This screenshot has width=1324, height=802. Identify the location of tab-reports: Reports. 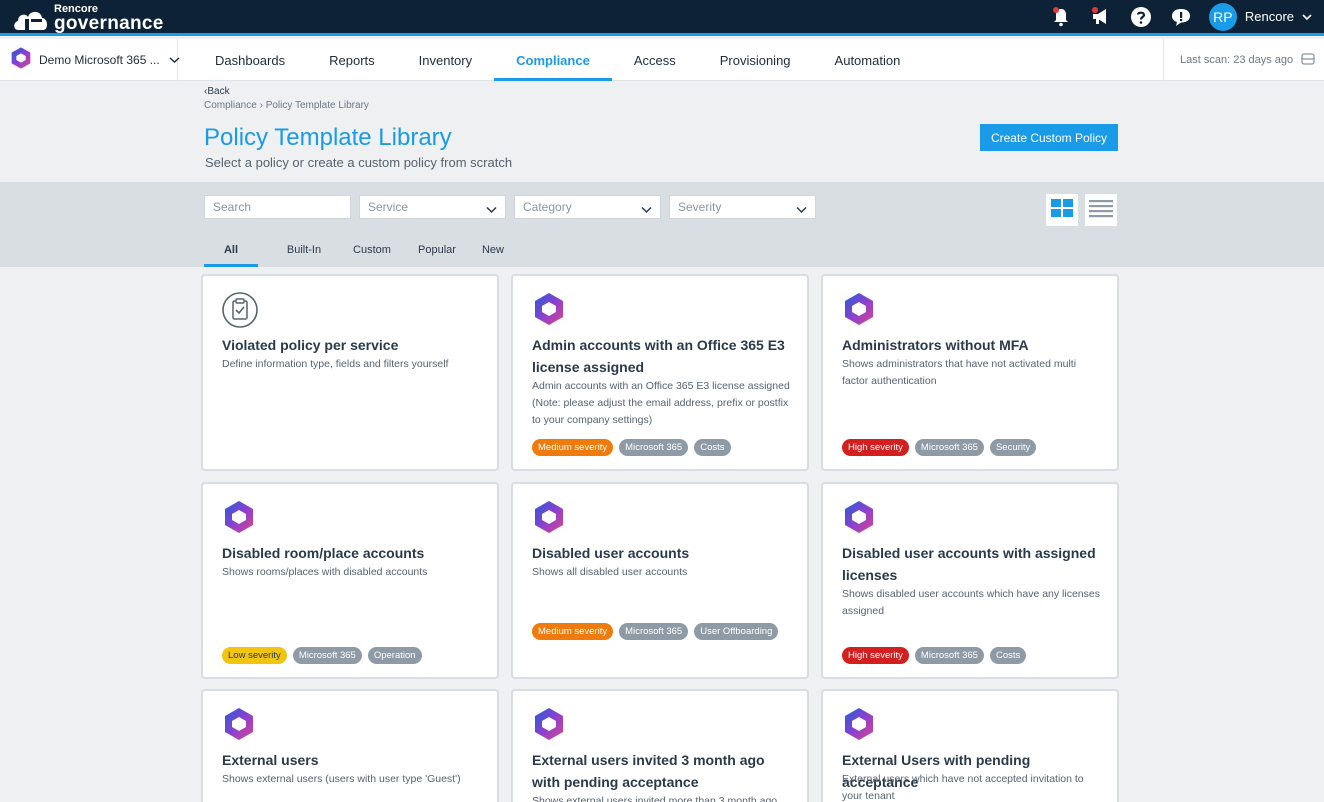
(352, 60).